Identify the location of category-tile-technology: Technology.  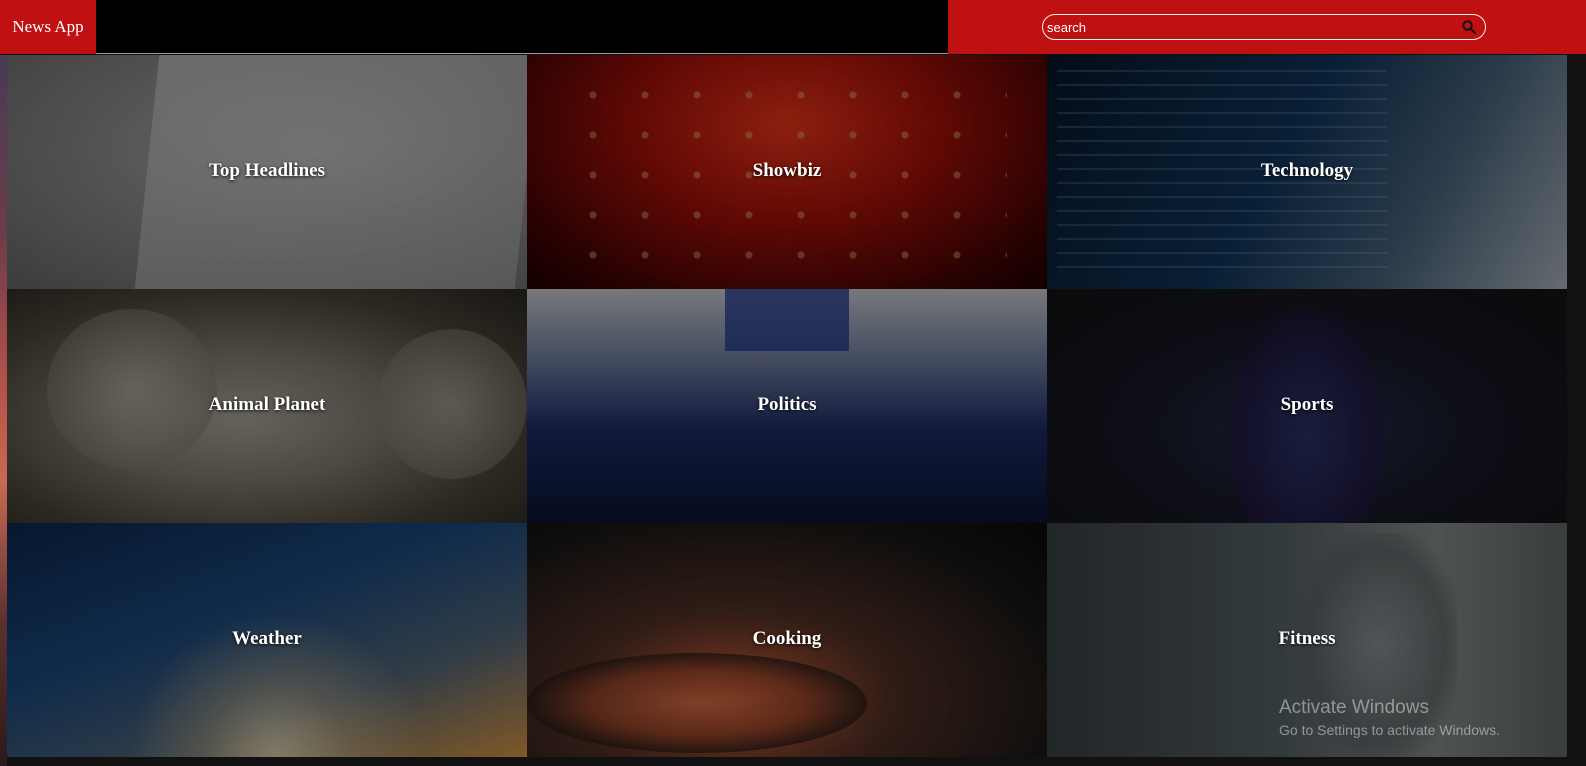
(1307, 172).